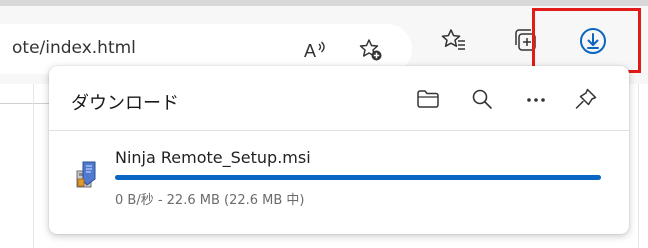 Image resolution: width=648 pixels, height=248 pixels. What do you see at coordinates (210, 200) in the screenshot?
I see `download-status: 0 B/秒 - 22.6 MB (22.6 MB 中)` at bounding box center [210, 200].